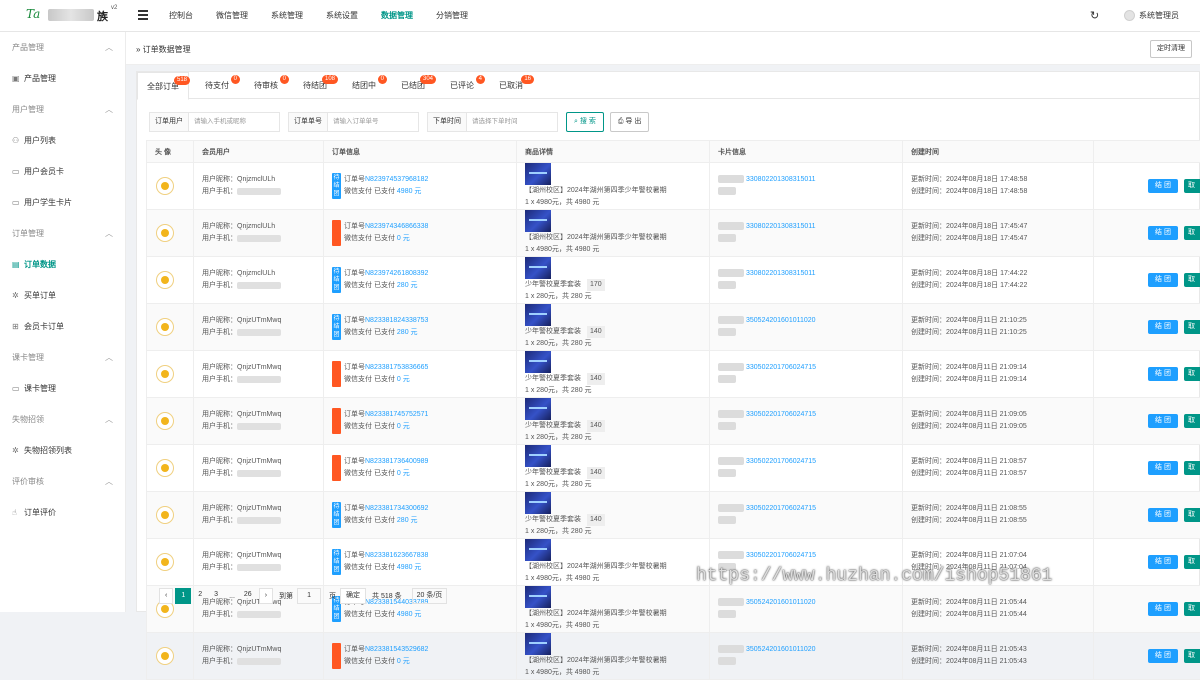 Image resolution: width=1200 pixels, height=680 pixels. I want to click on order-number-link: N823381824338753, so click(396, 320).